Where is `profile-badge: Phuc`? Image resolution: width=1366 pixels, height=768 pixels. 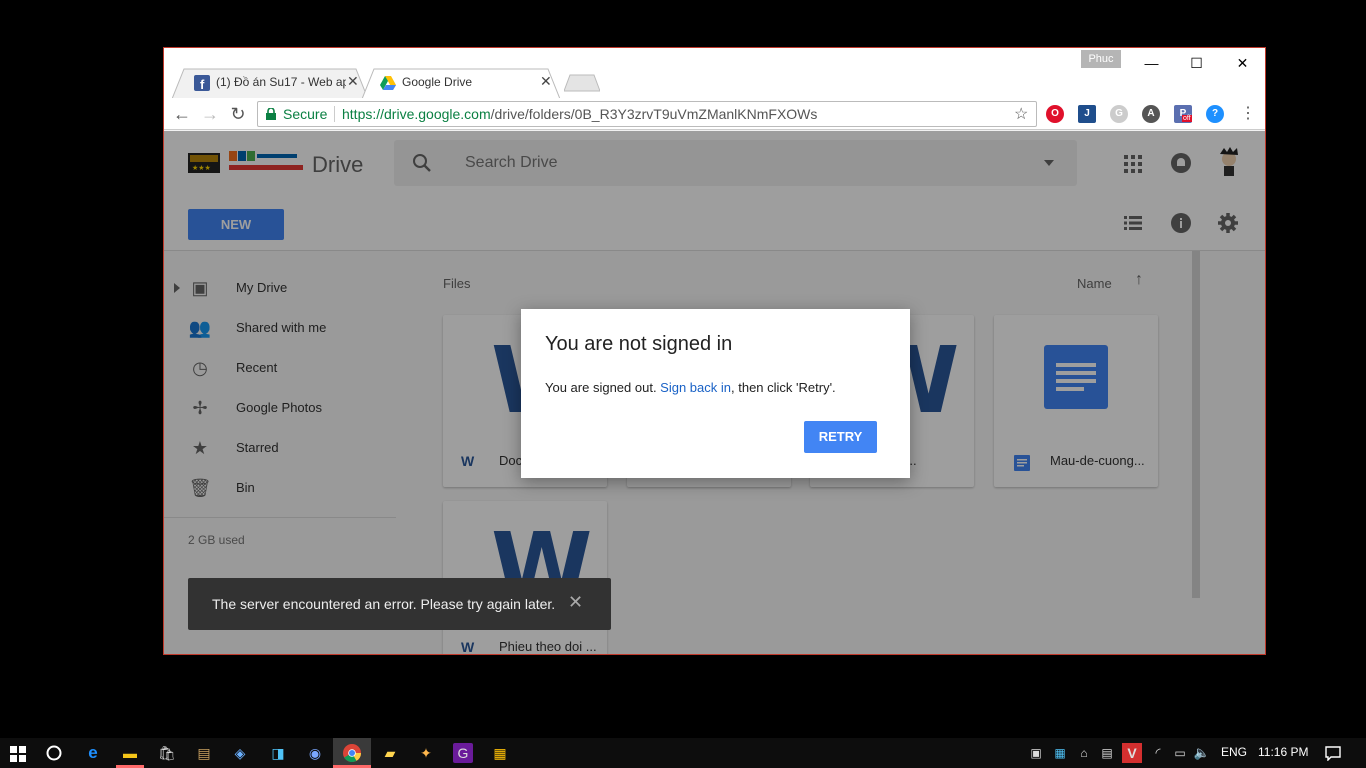
profile-badge: Phuc is located at coordinates (1101, 59).